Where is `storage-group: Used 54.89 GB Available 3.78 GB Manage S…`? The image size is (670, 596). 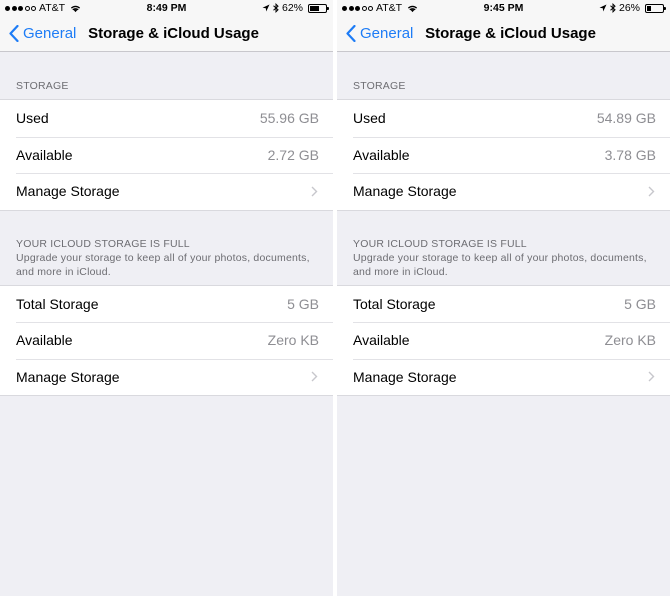 storage-group: Used 54.89 GB Available 3.78 GB Manage S… is located at coordinates (503, 155).